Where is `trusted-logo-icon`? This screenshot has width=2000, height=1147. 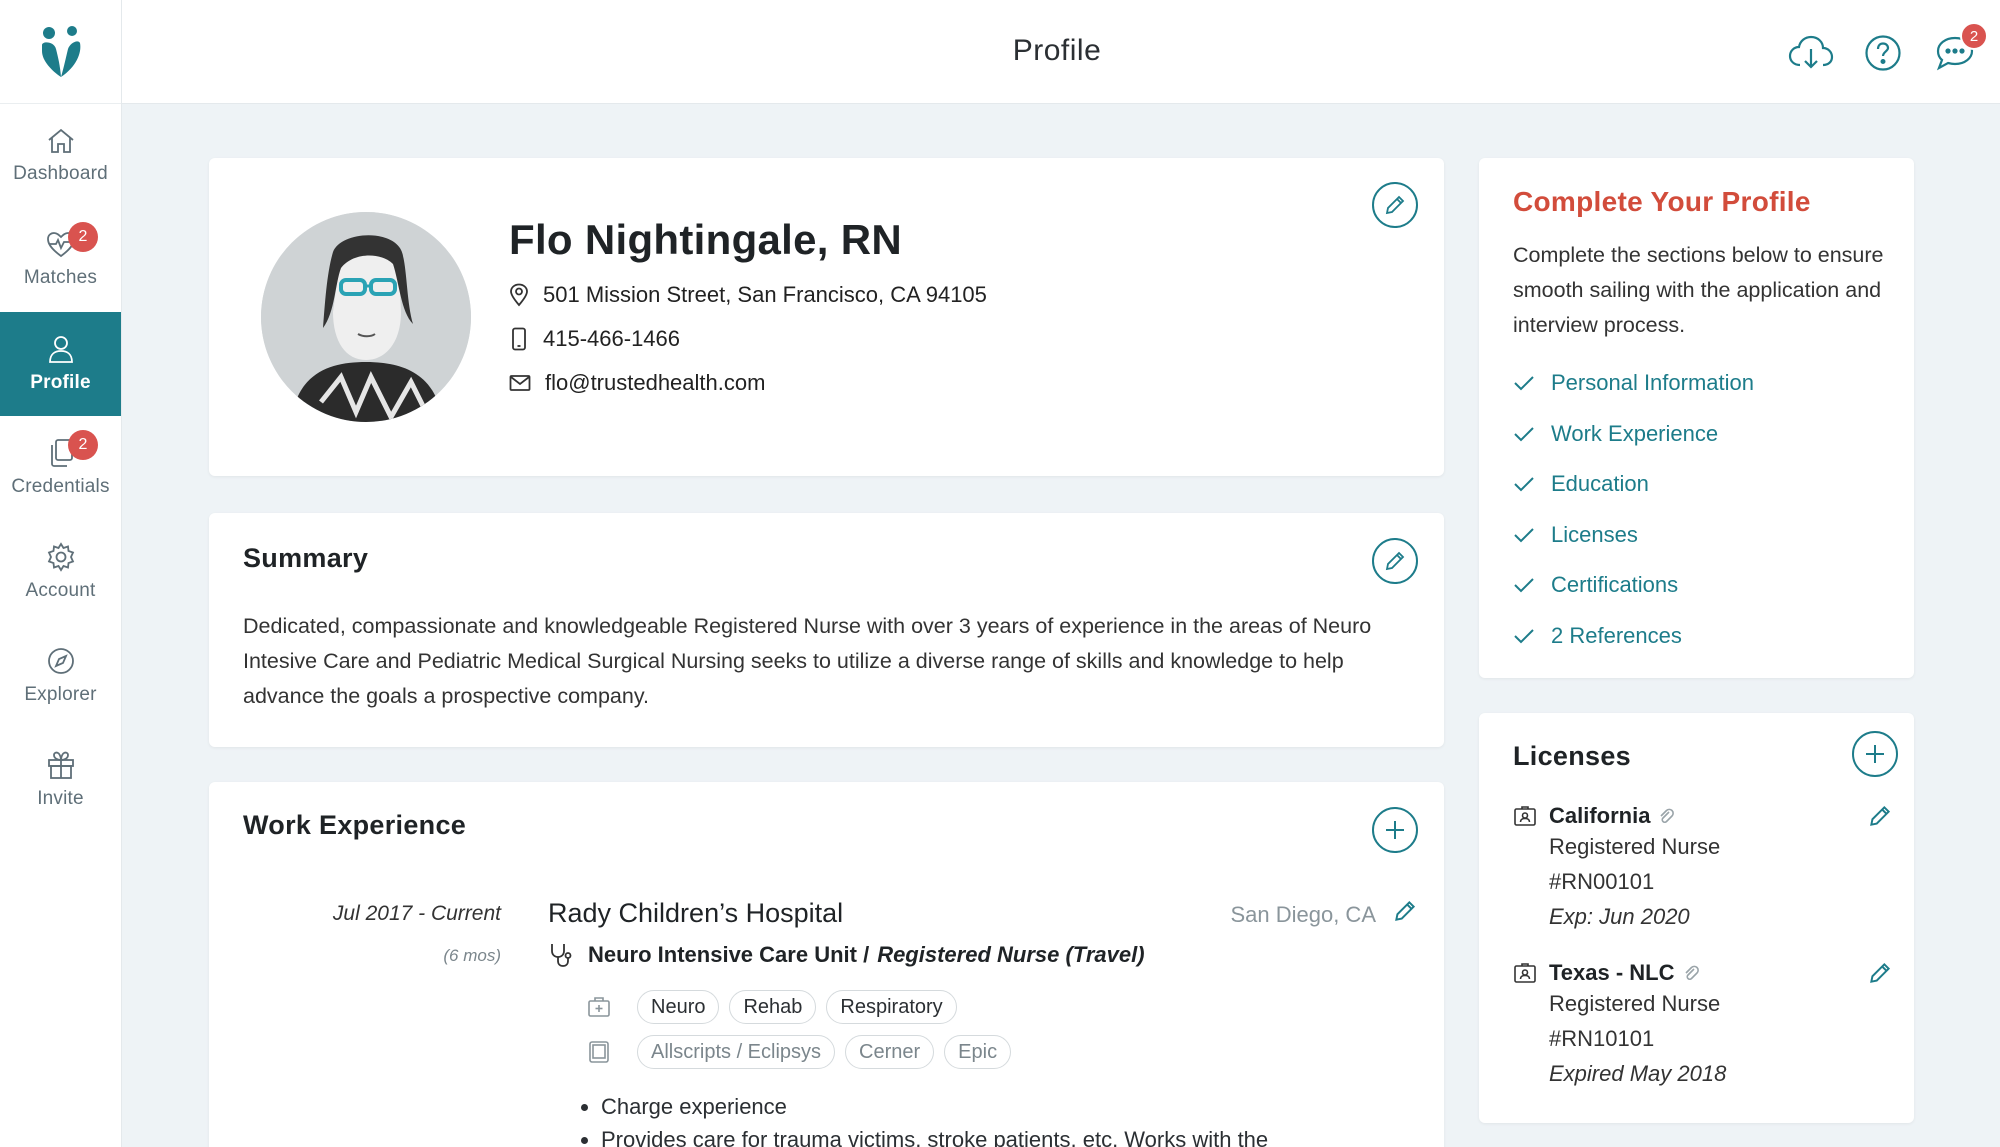
trusted-logo-icon is located at coordinates (60, 51).